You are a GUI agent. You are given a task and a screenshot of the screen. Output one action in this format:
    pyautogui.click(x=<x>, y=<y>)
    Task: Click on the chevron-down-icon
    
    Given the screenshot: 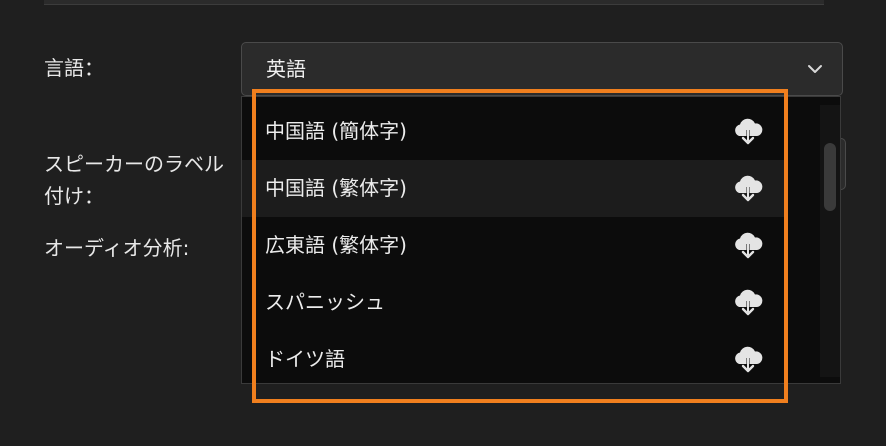 What is the action you would take?
    pyautogui.click(x=815, y=69)
    